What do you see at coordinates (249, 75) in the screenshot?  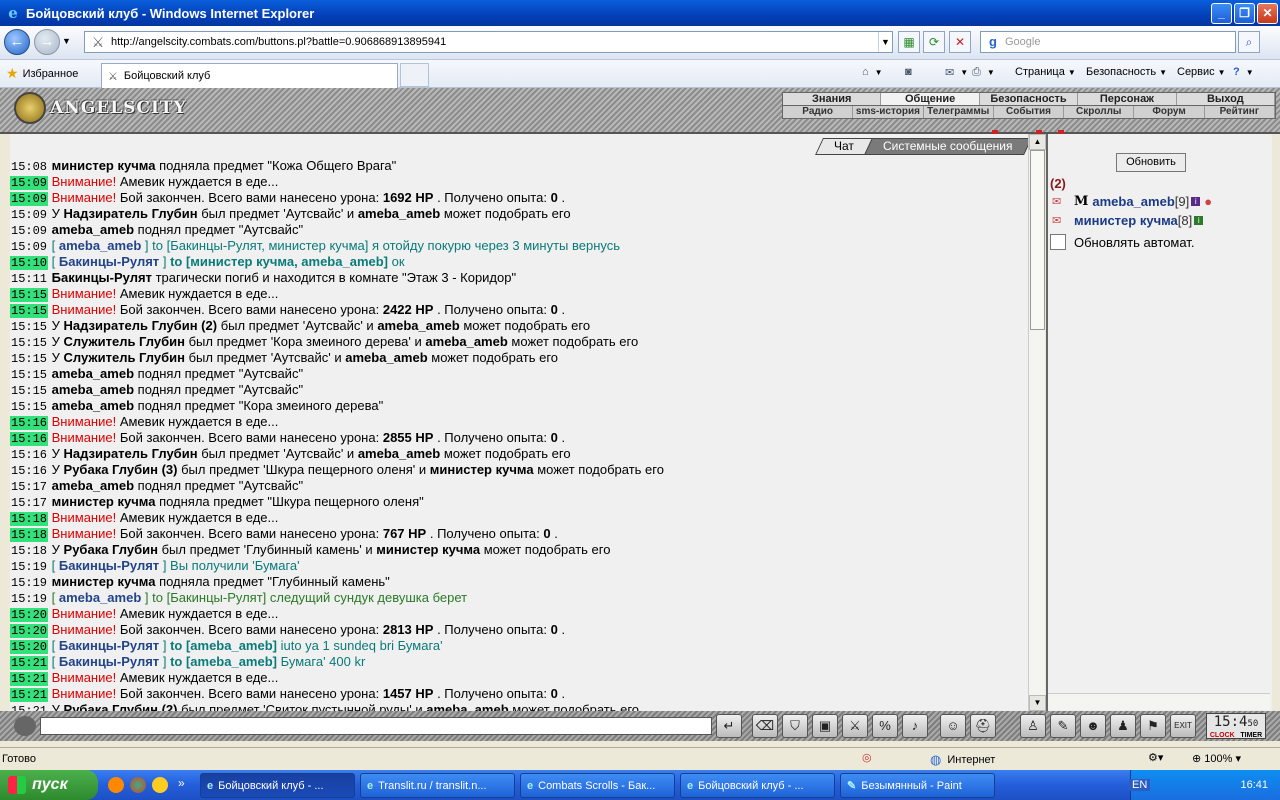 I see `browser-tab: ⚔ Бойцовский клуб` at bounding box center [249, 75].